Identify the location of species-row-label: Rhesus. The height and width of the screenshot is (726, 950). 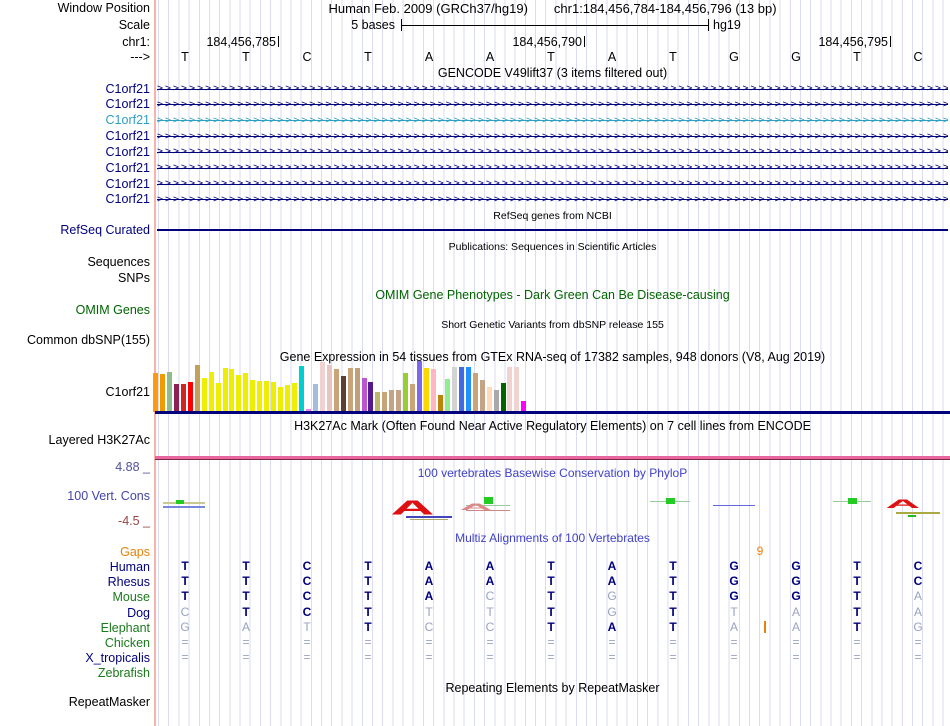
(75, 582).